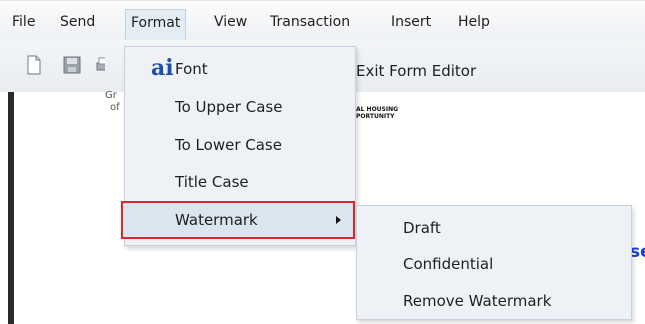  I want to click on menu-item-to-upper-case: To Upper Case, so click(240, 107).